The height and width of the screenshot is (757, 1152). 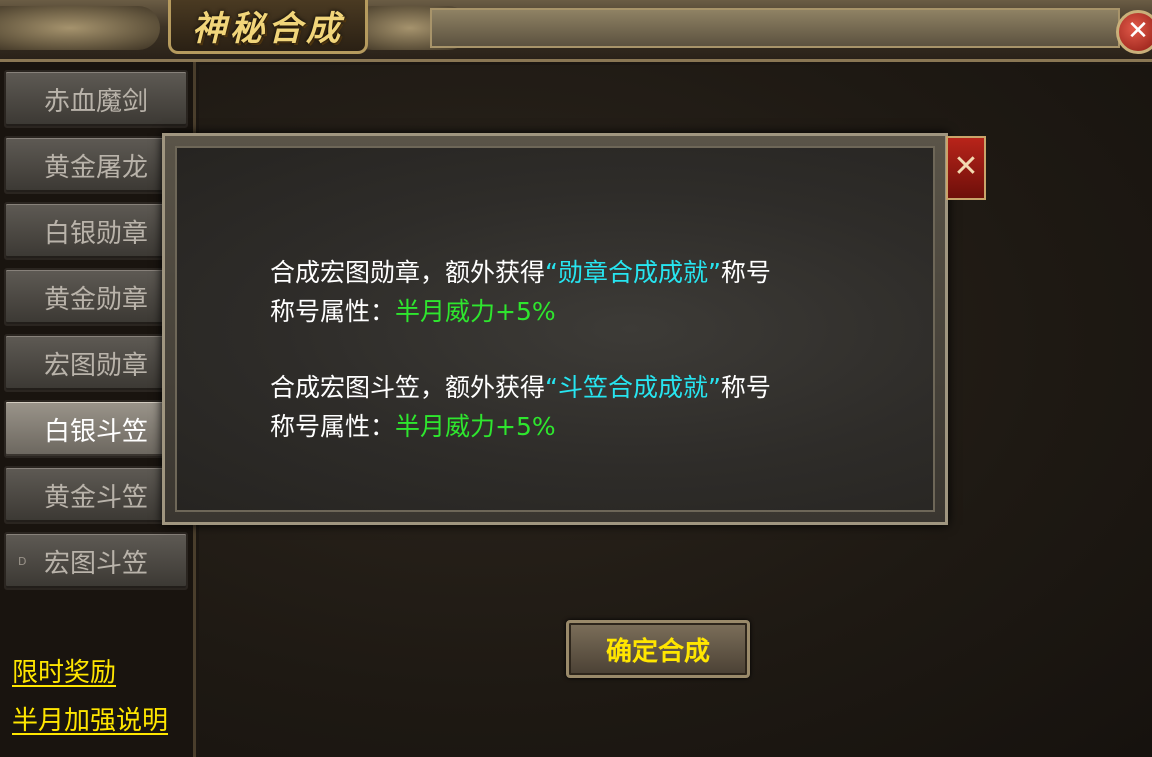 I want to click on popup-text: 合成宏图斗笠，额外获得, so click(x=408, y=387).